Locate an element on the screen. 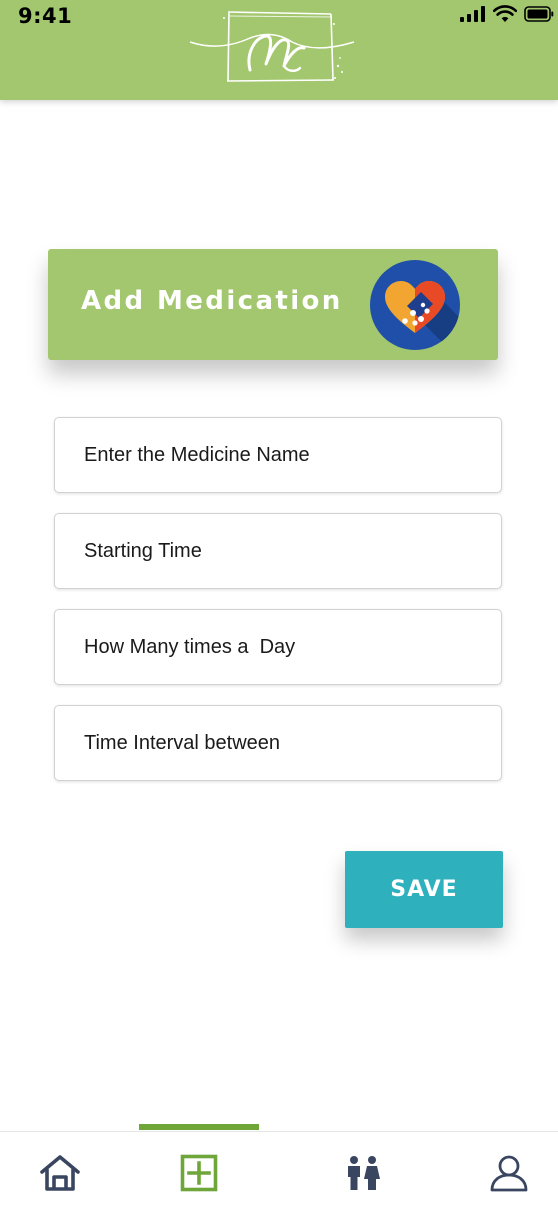  battery-icon is located at coordinates (539, 14).